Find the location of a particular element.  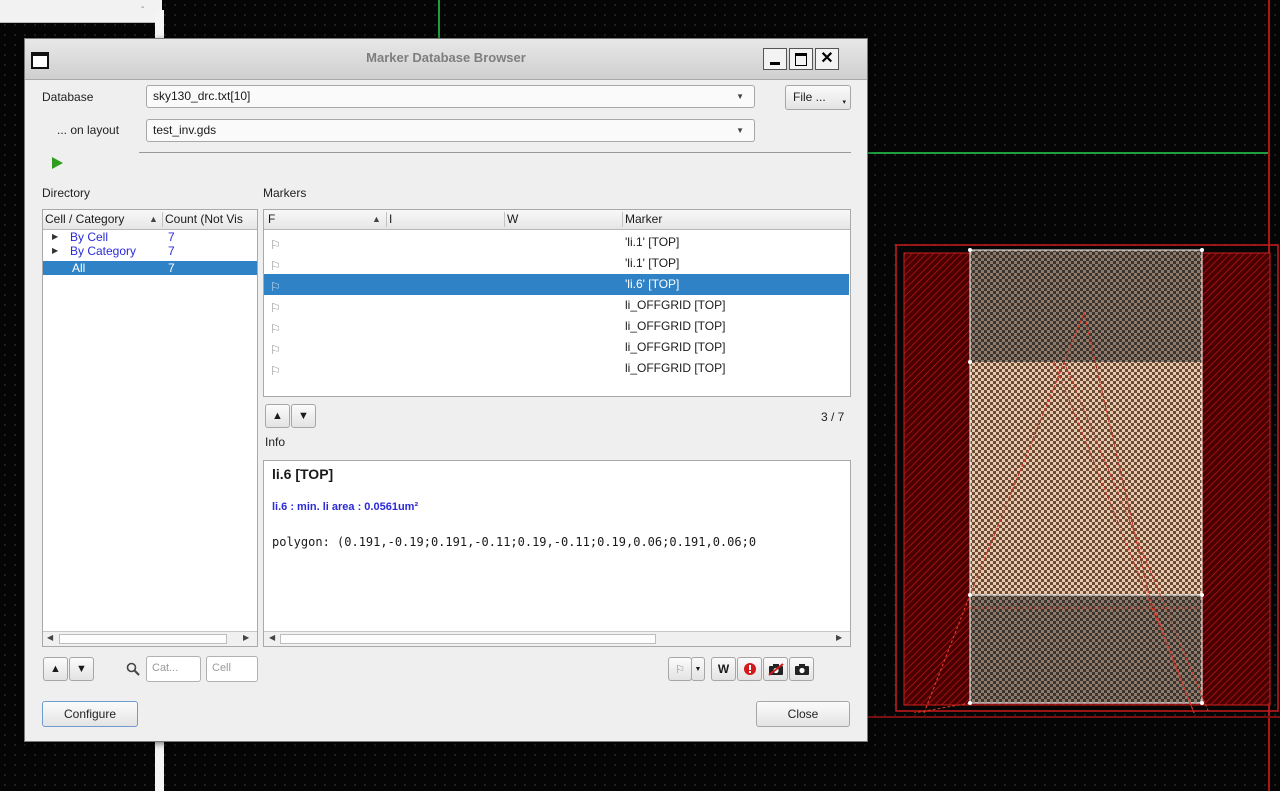

tree-item-by-cell: ▶ By Cell 7 is located at coordinates (150, 237).